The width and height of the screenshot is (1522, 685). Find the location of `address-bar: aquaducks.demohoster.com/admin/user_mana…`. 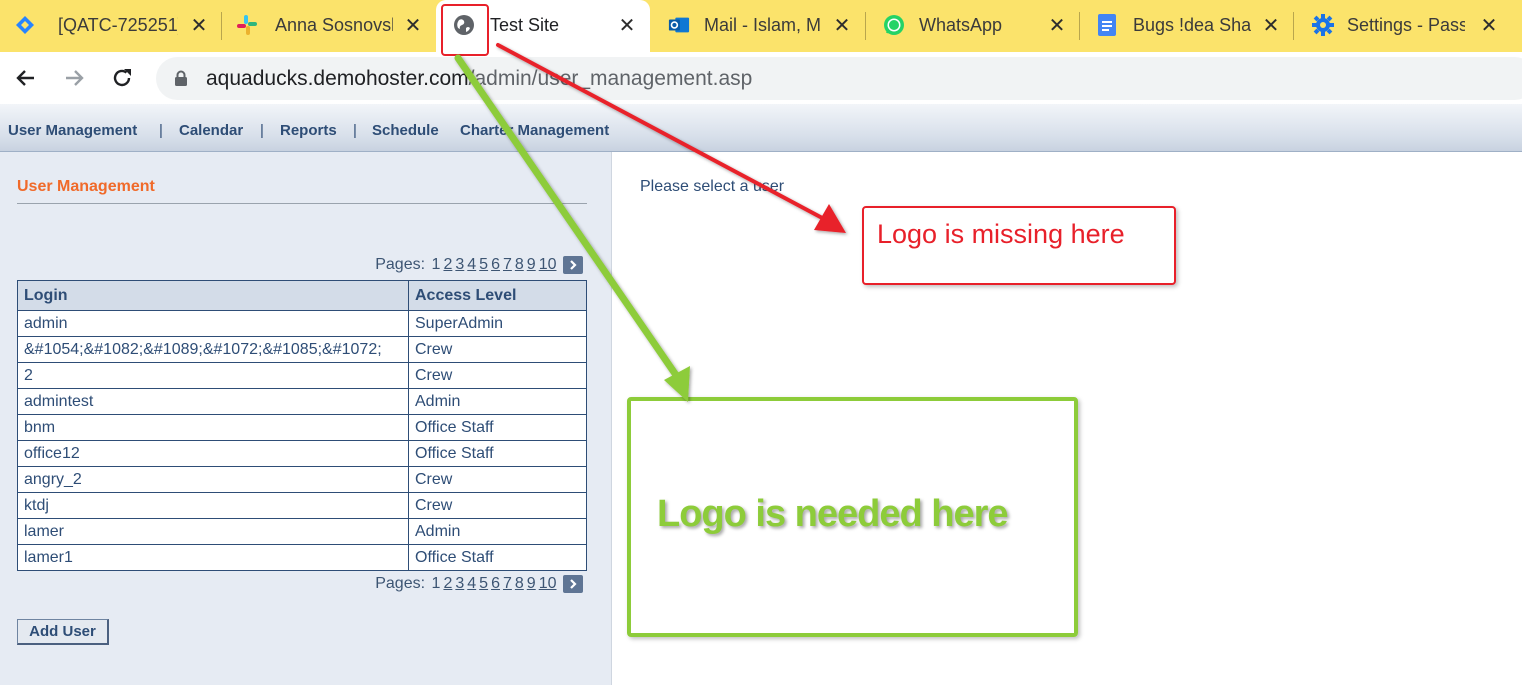

address-bar: aquaducks.demohoster.com/admin/user_mana… is located at coordinates (839, 78).